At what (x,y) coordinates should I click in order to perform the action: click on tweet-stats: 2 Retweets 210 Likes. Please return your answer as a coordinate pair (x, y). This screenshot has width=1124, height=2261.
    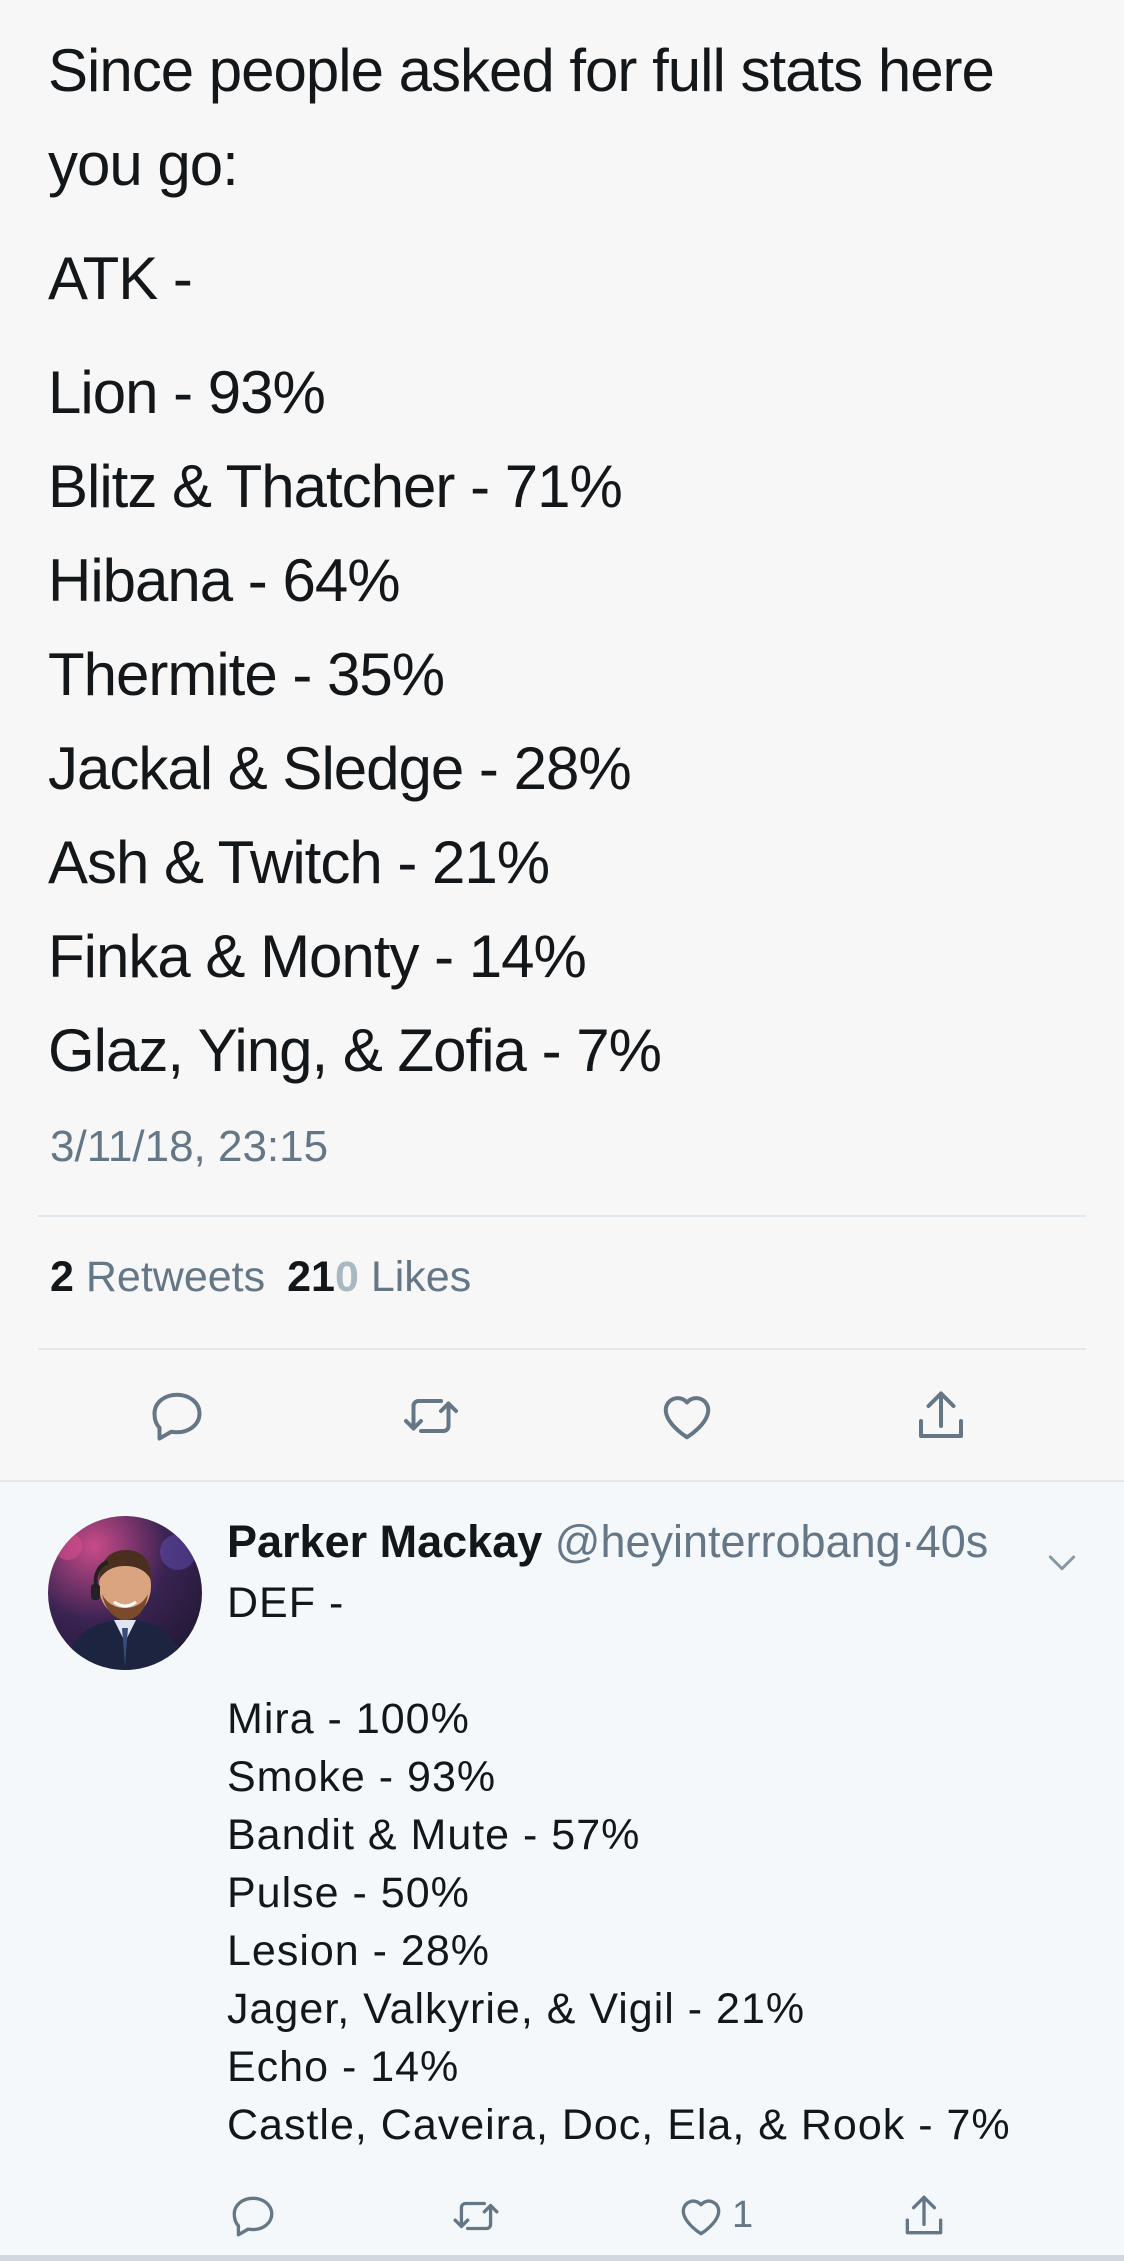
    Looking at the image, I should click on (260, 1277).